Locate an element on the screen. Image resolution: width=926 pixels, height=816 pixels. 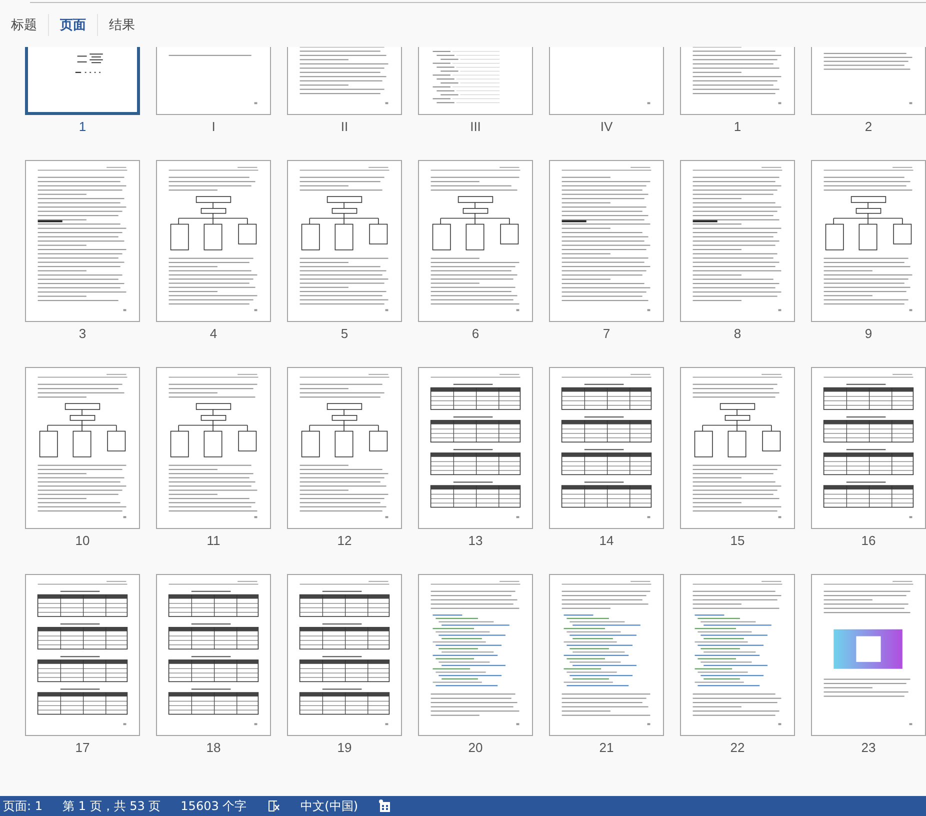
macro-icon is located at coordinates (385, 806).